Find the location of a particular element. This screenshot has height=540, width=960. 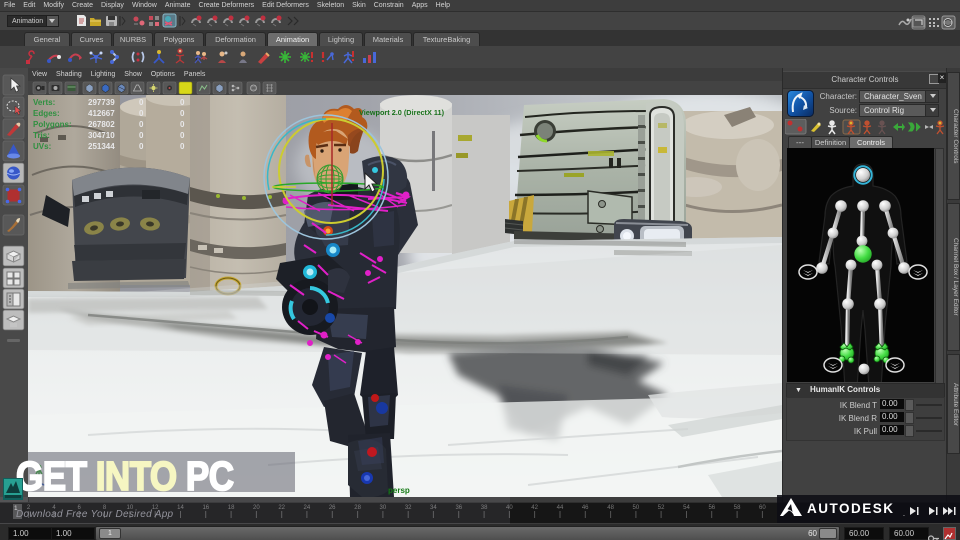

svg-text: 42 is located at coordinates (534, 508).